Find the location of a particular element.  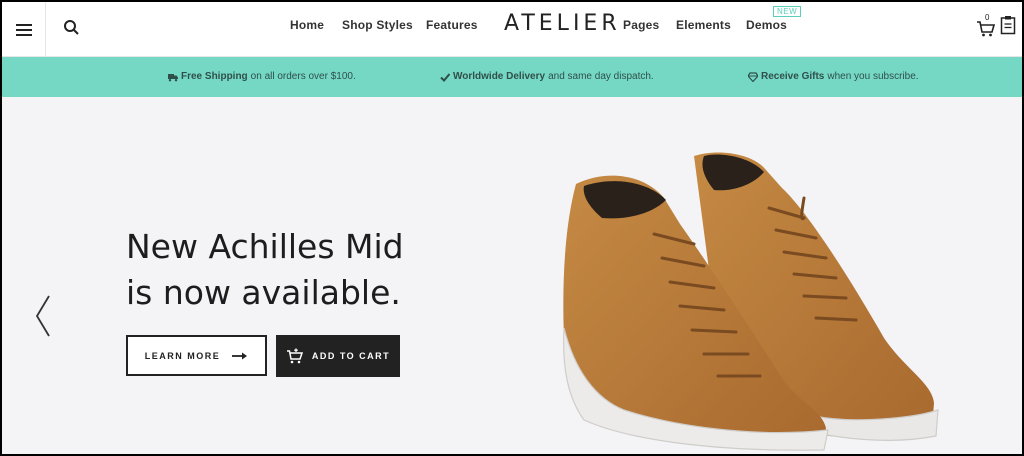

cart-count: 0 is located at coordinates (987, 17).